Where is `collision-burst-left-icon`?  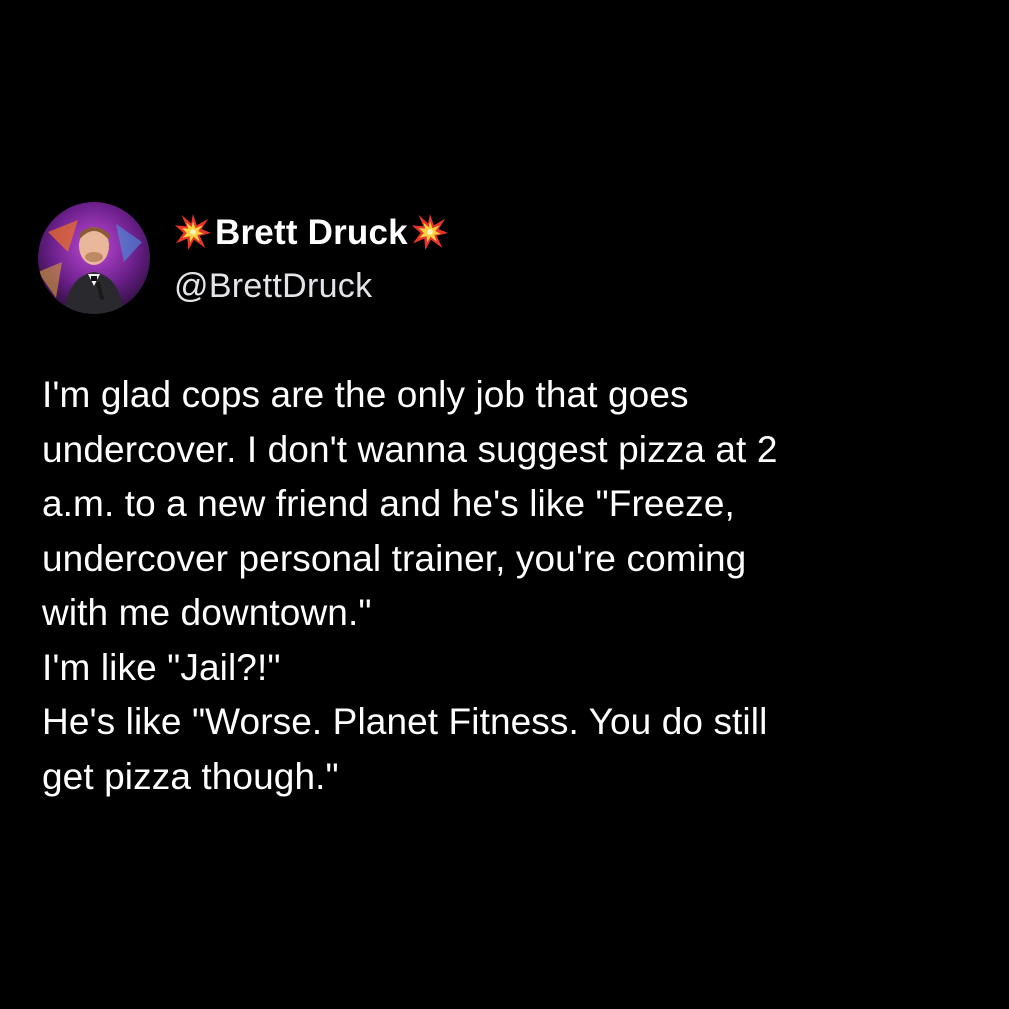 collision-burst-left-icon is located at coordinates (193, 232).